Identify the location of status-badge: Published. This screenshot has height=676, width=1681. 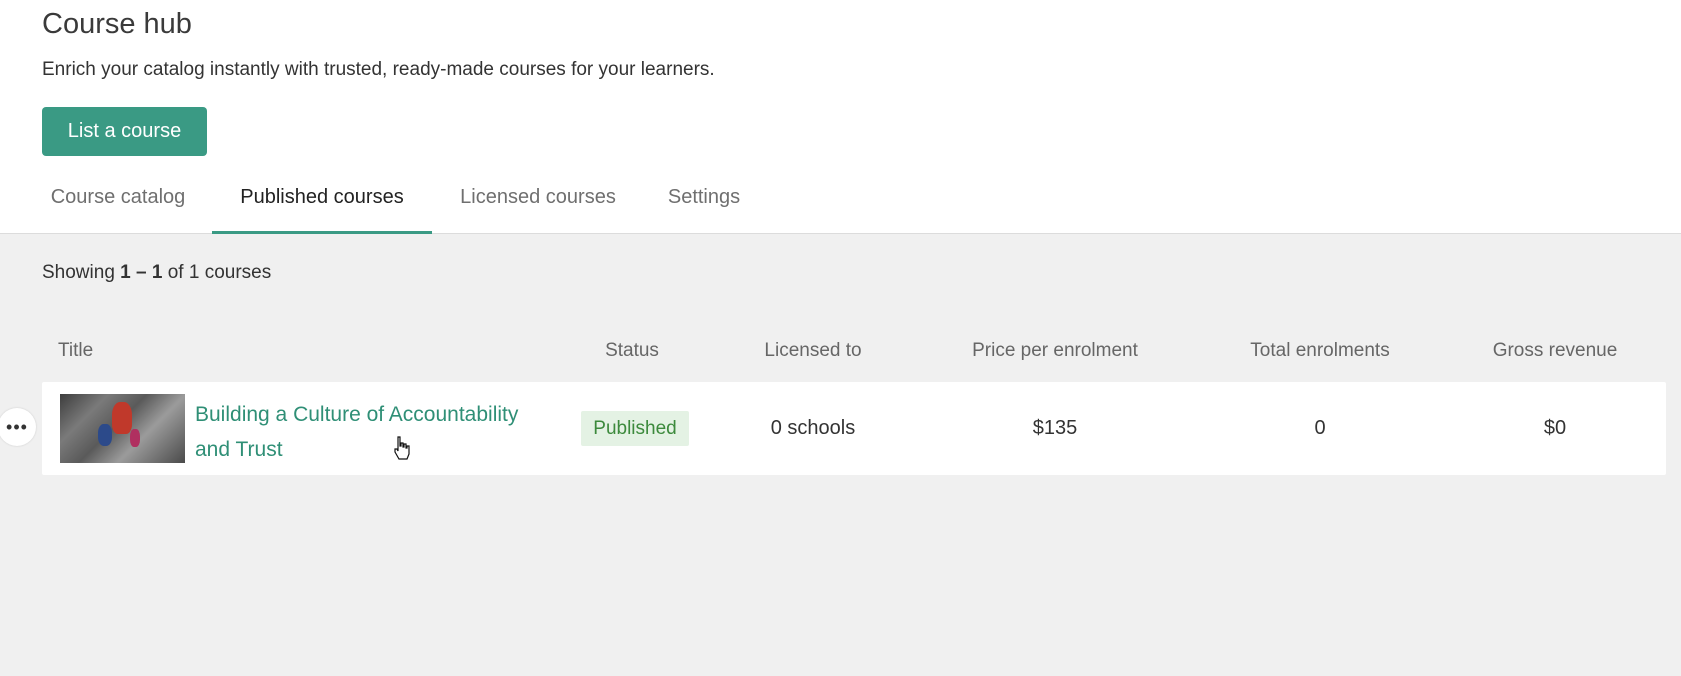
(635, 428).